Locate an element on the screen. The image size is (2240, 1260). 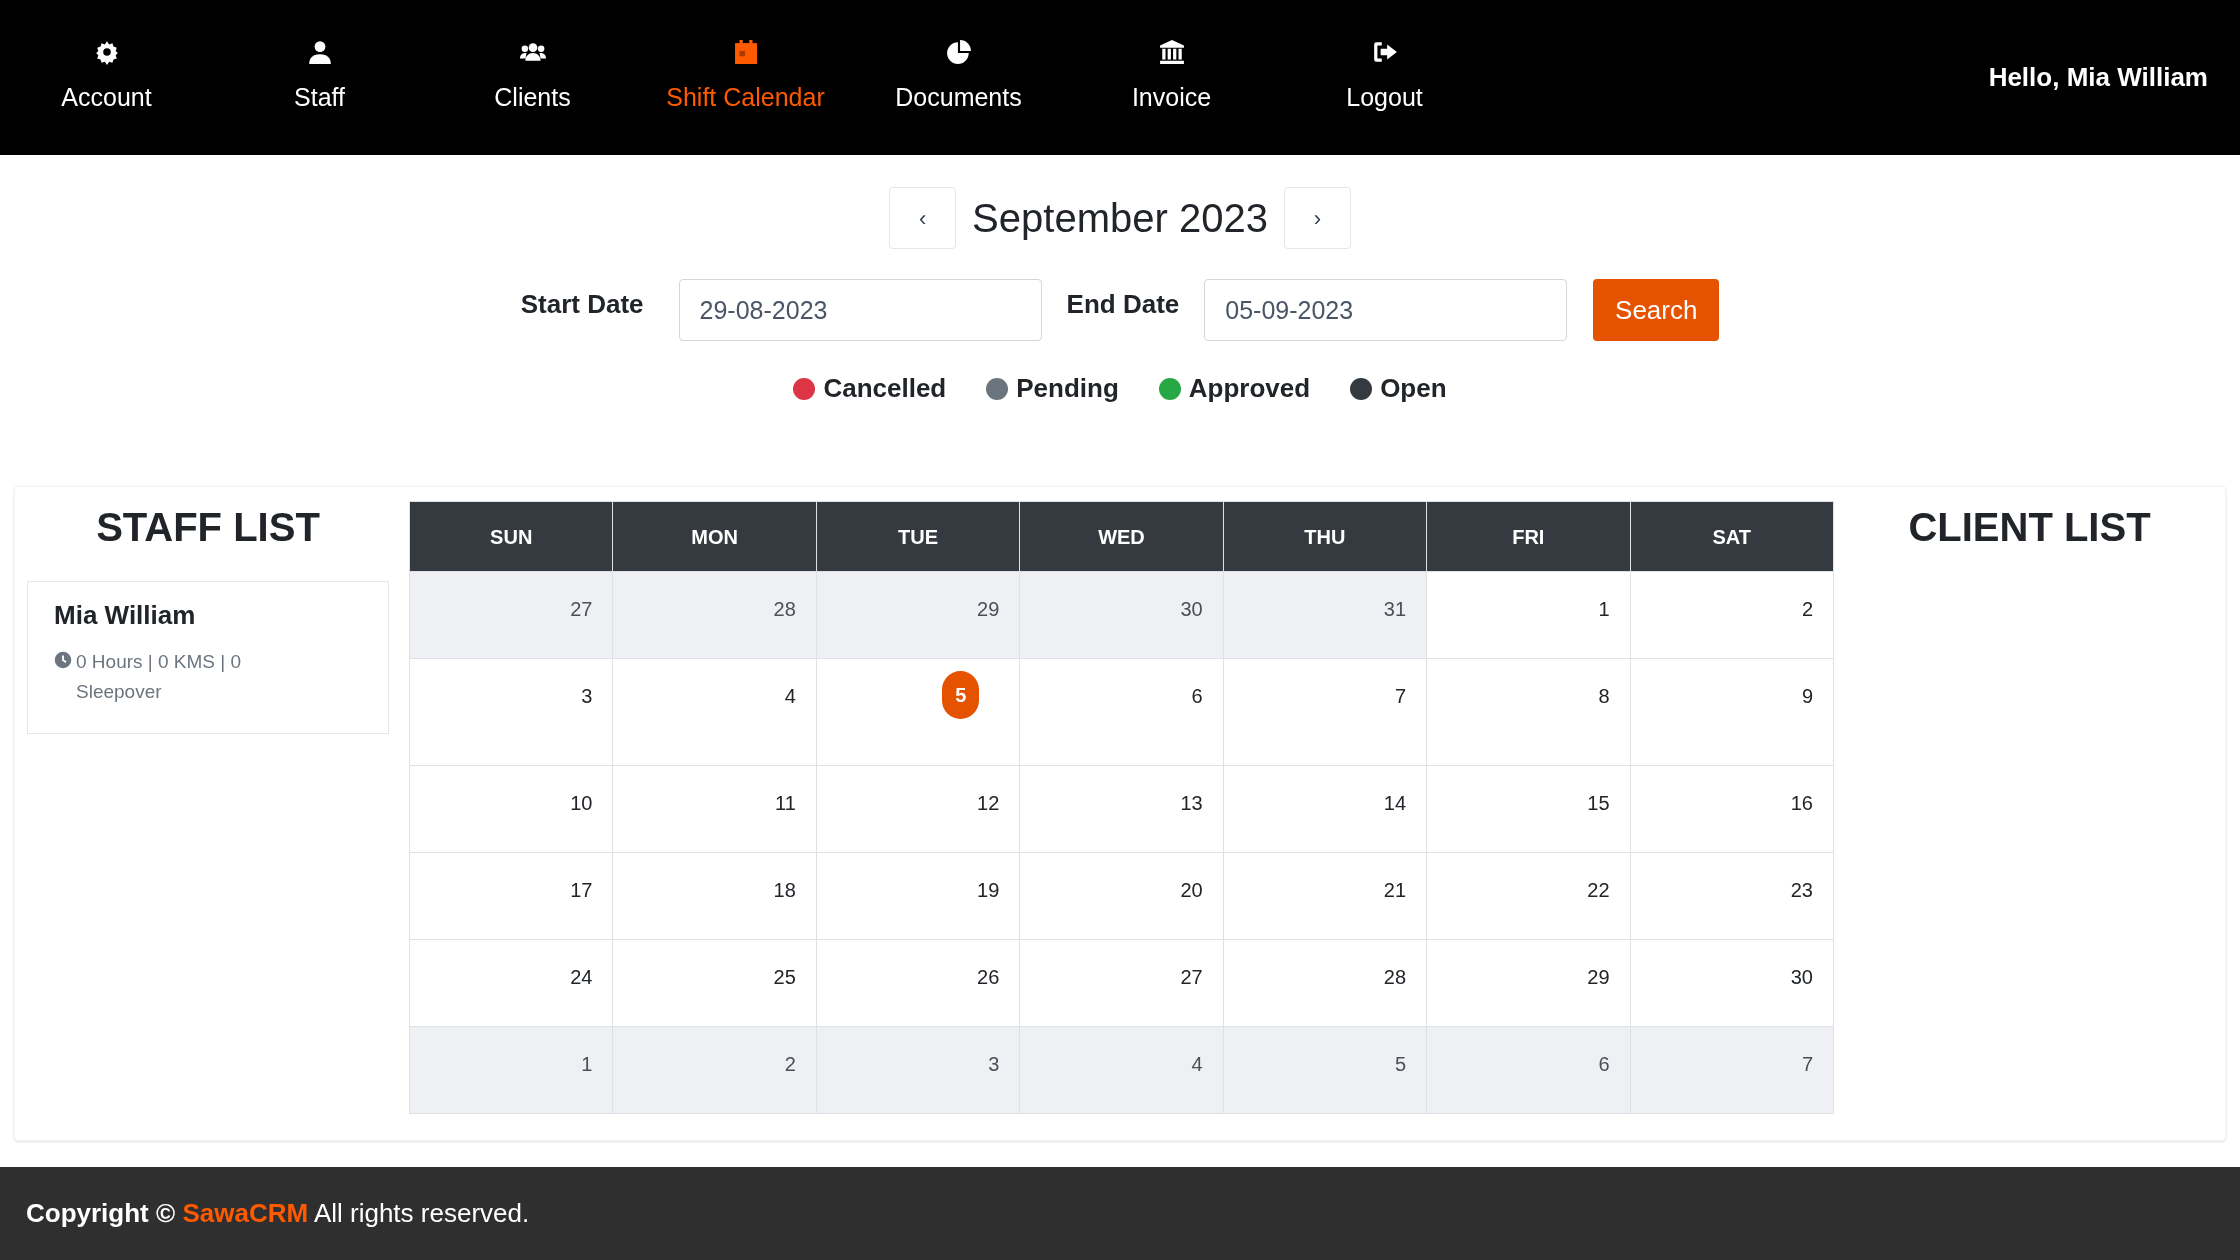
calendar-day-cell: 12 is located at coordinates (918, 809).